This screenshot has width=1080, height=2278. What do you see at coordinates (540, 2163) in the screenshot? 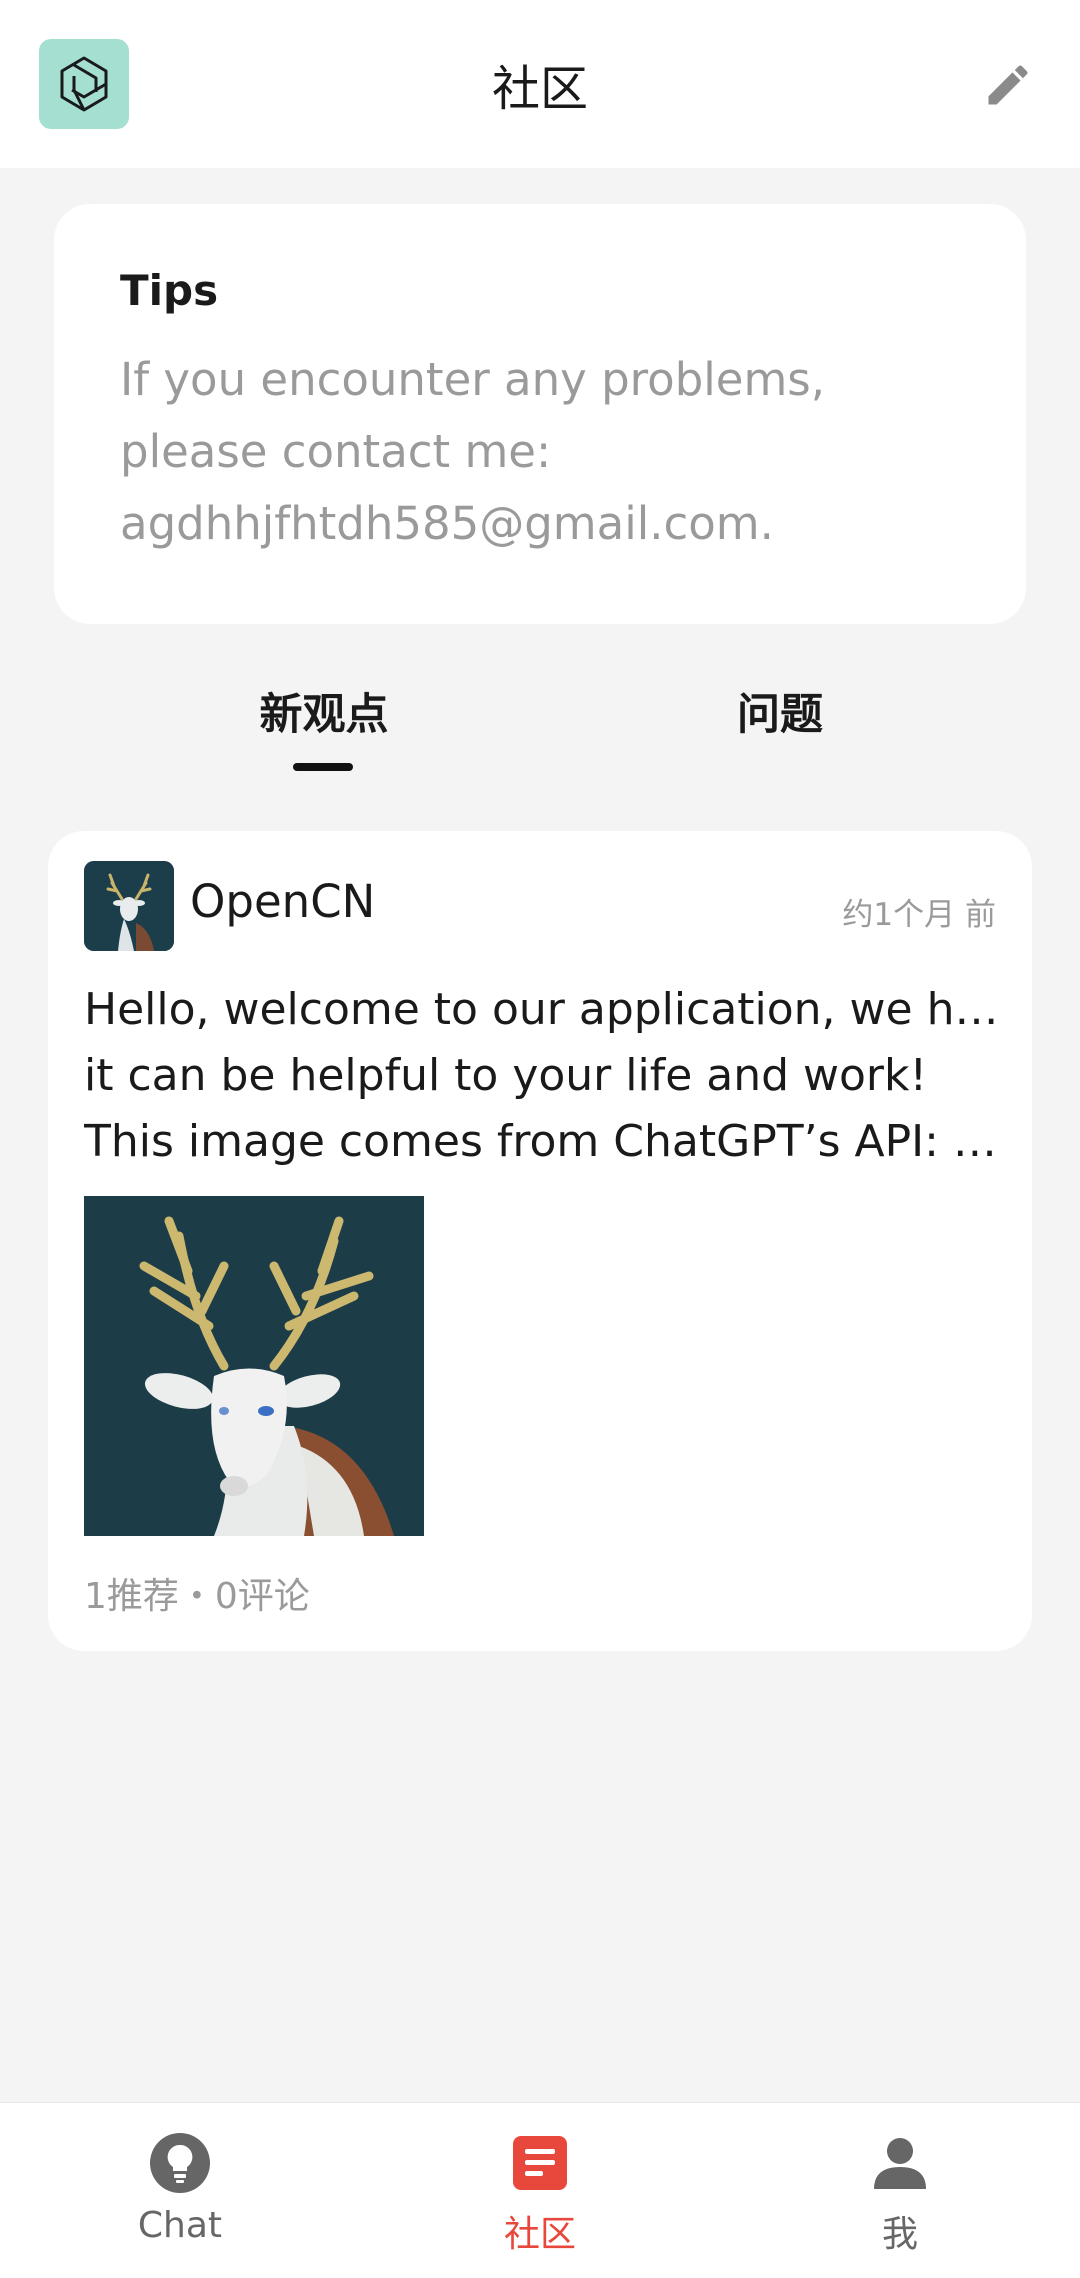
I see `document-icon` at bounding box center [540, 2163].